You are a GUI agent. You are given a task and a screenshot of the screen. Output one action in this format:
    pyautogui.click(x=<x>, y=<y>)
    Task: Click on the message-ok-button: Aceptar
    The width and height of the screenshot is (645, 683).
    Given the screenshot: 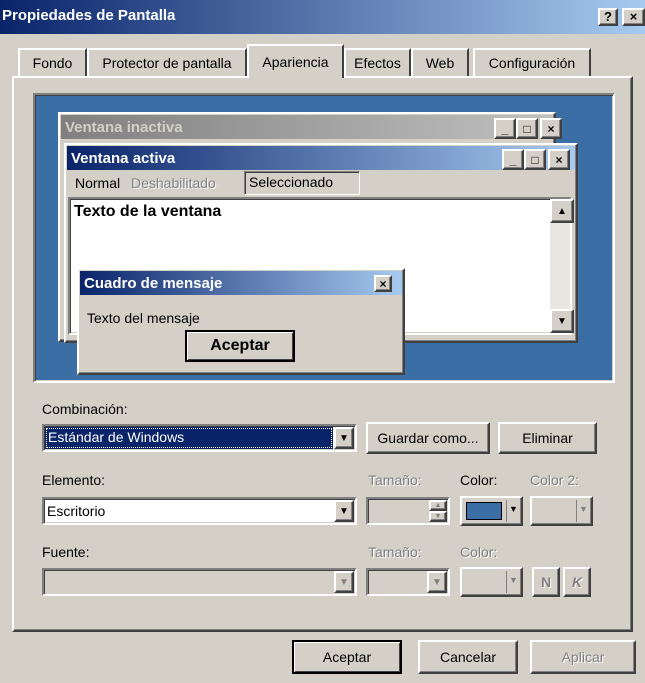 What is the action you would take?
    pyautogui.click(x=240, y=346)
    